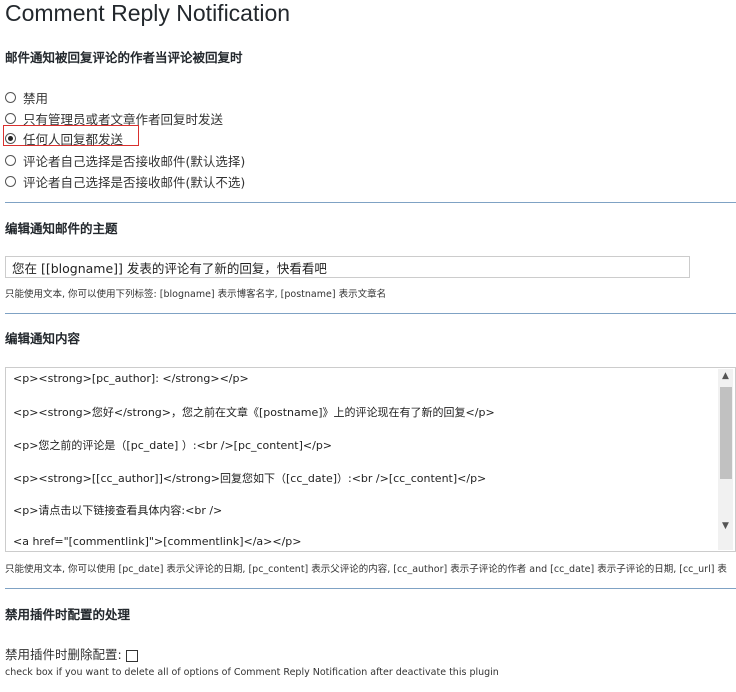  I want to click on textarea-line: <p>请点击以下链接查看具体内容:<br />, so click(118, 510).